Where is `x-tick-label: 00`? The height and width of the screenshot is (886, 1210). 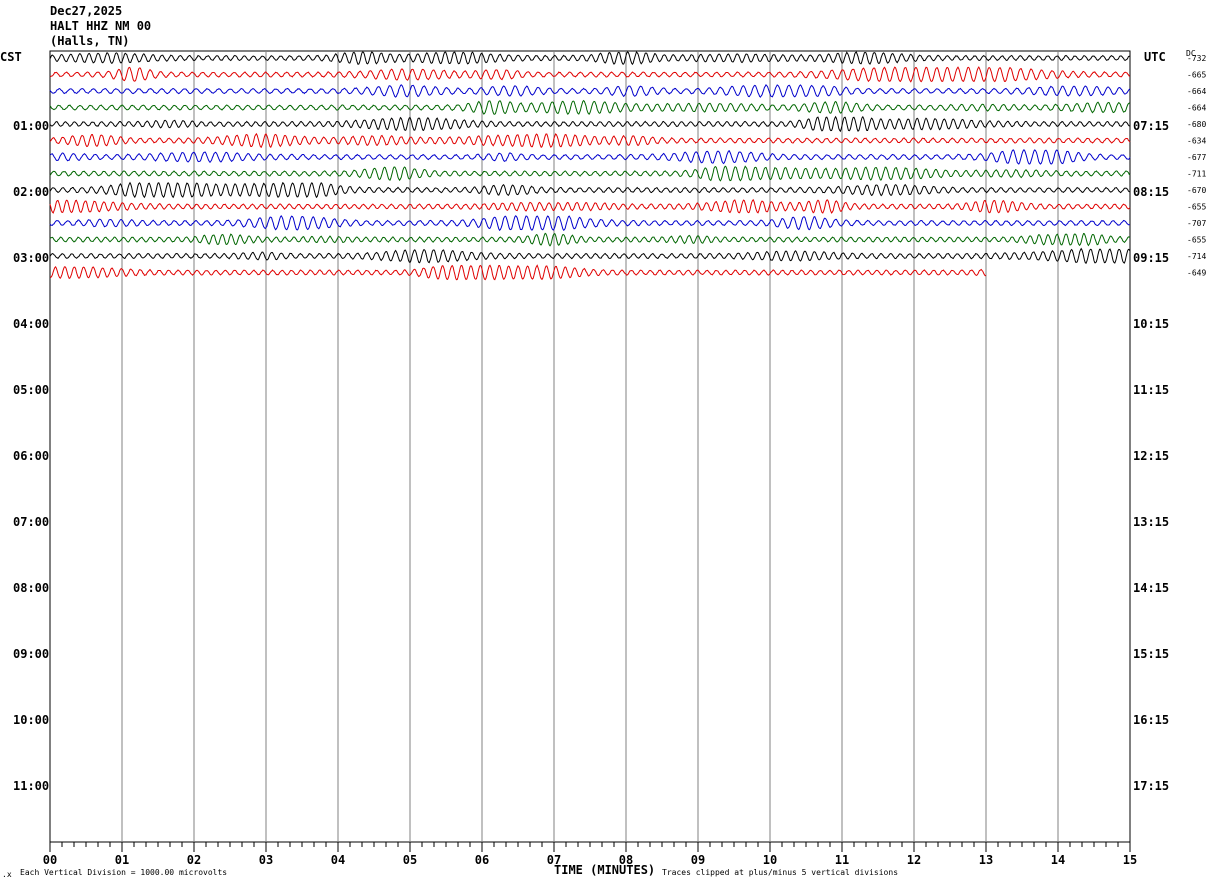
x-tick-label: 00 is located at coordinates (50, 860).